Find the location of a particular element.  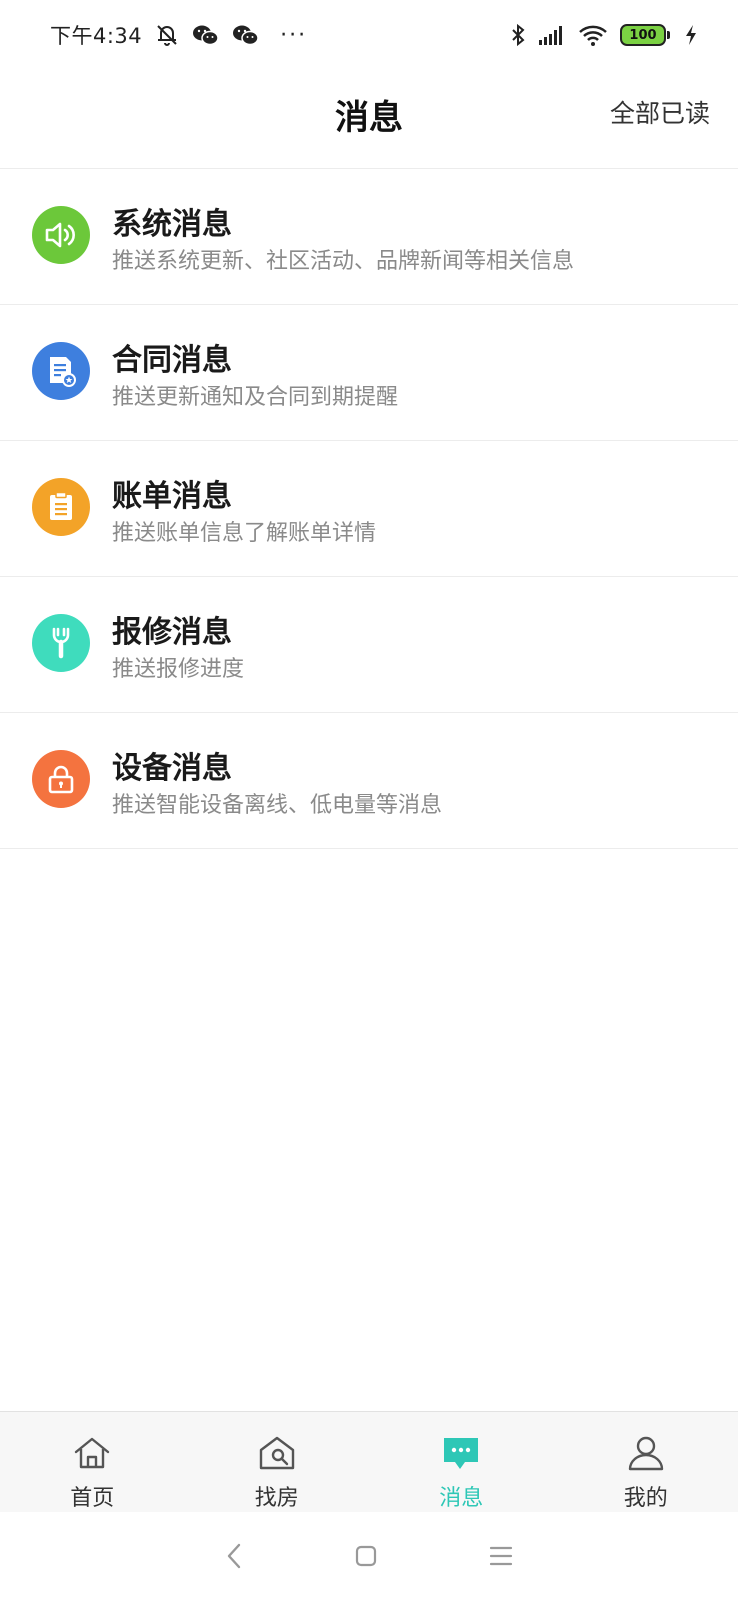

message-title: 报修消息 is located at coordinates (172, 632).